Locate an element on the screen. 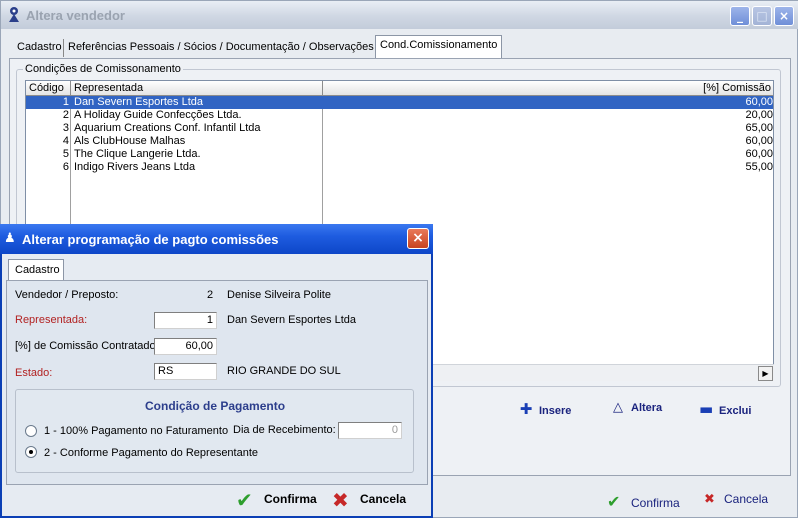 The image size is (798, 518). confirma-button: ✔ Confirma is located at coordinates (643, 501).